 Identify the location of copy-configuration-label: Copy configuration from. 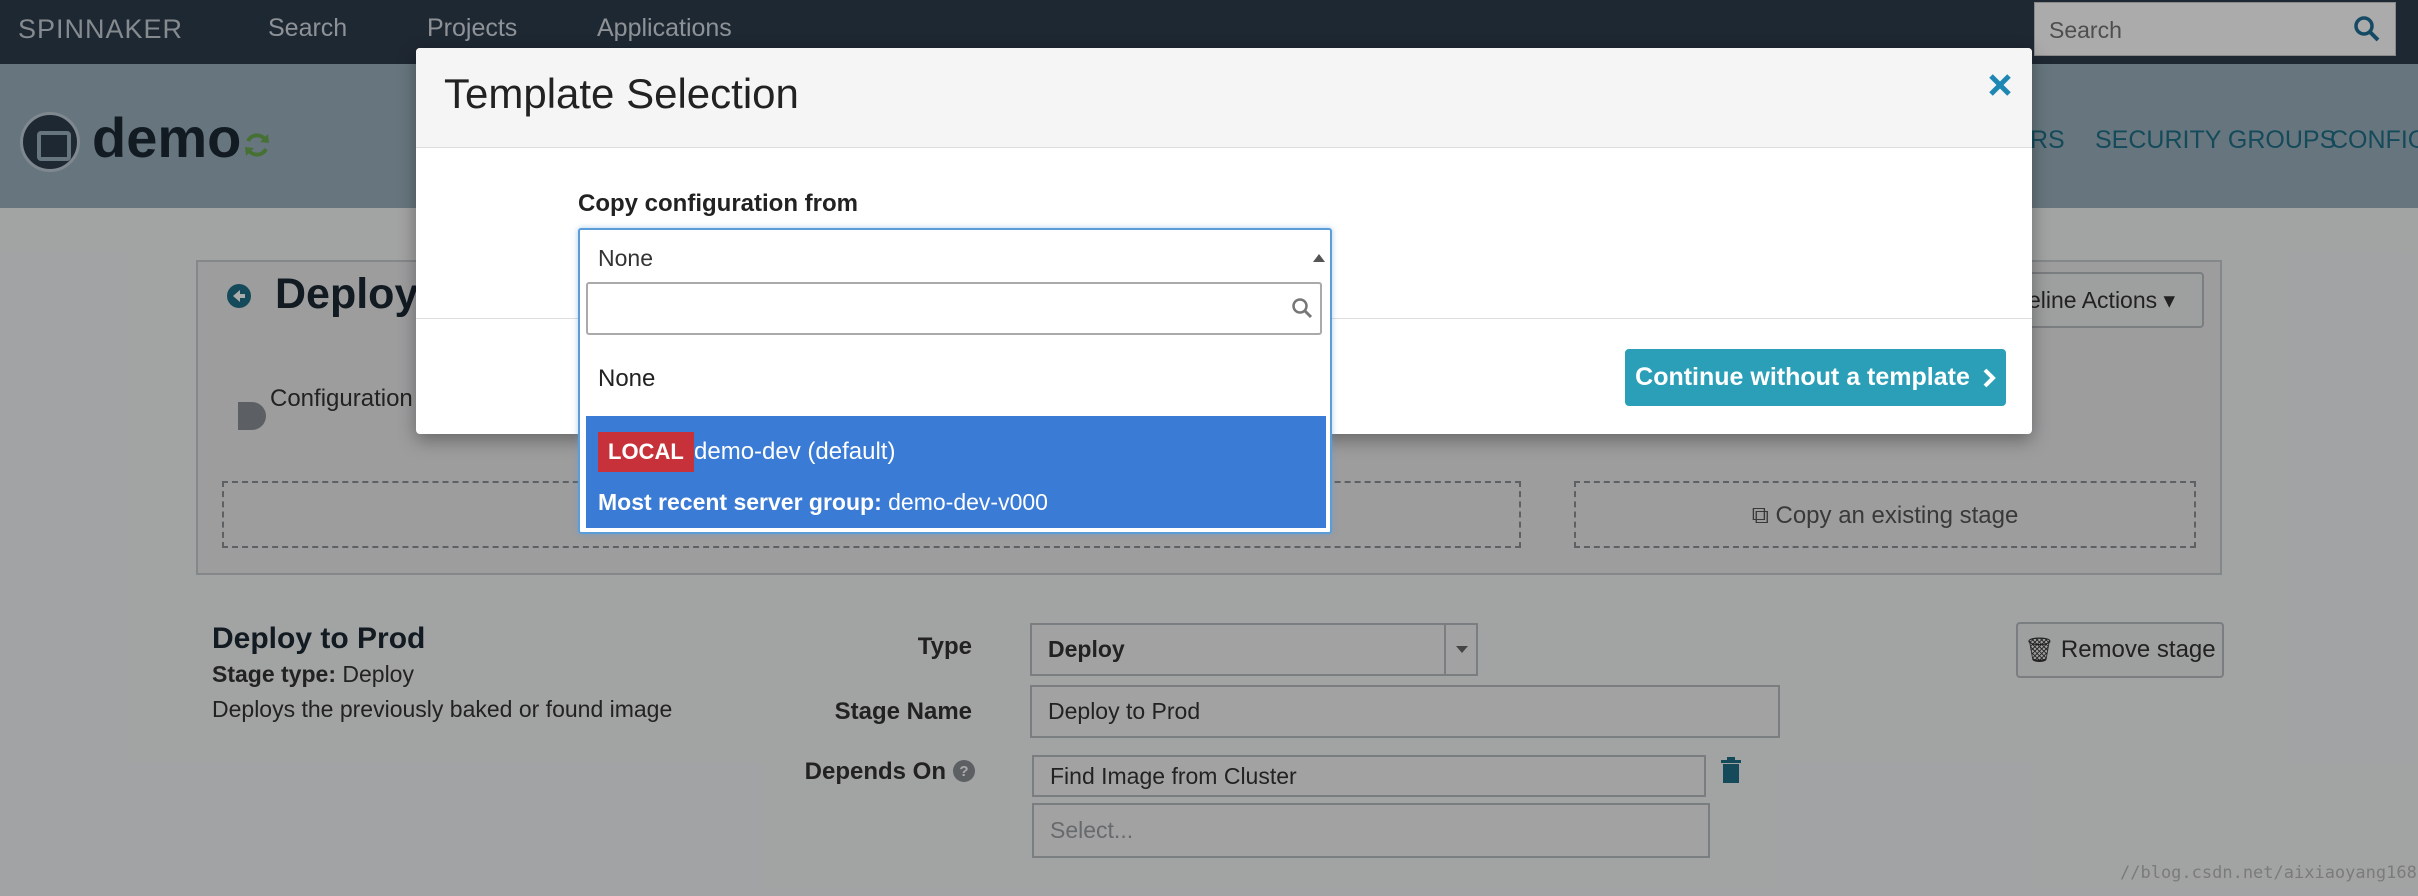
(718, 203).